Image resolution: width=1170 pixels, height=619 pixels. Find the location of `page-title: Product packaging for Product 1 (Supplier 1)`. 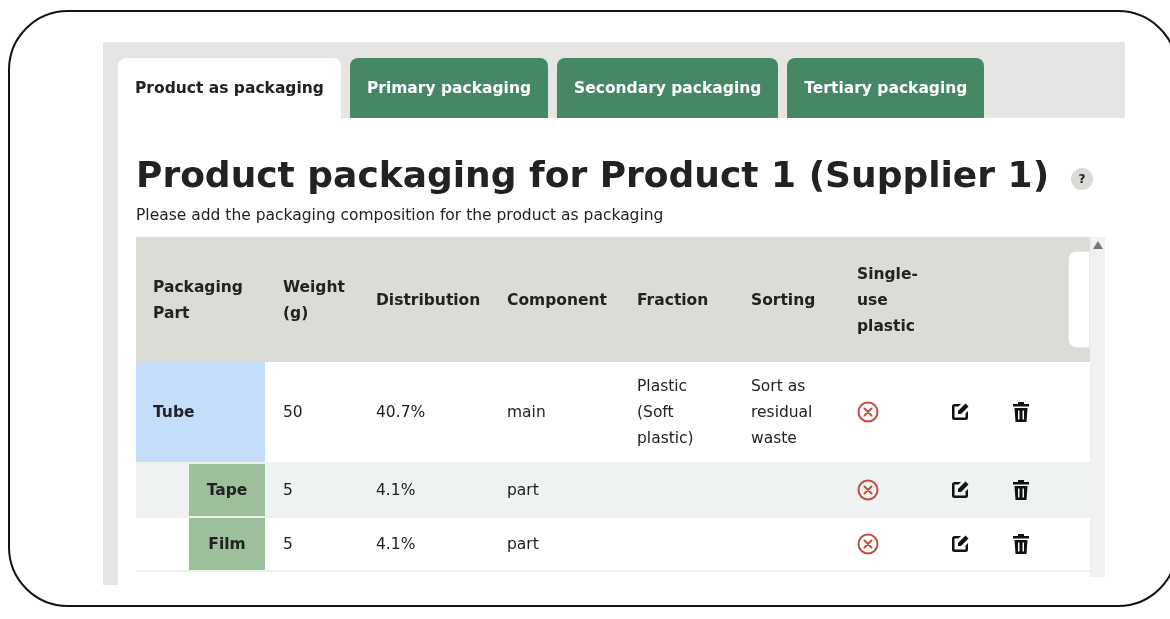

page-title: Product packaging for Product 1 (Supplier 1) is located at coordinates (593, 175).